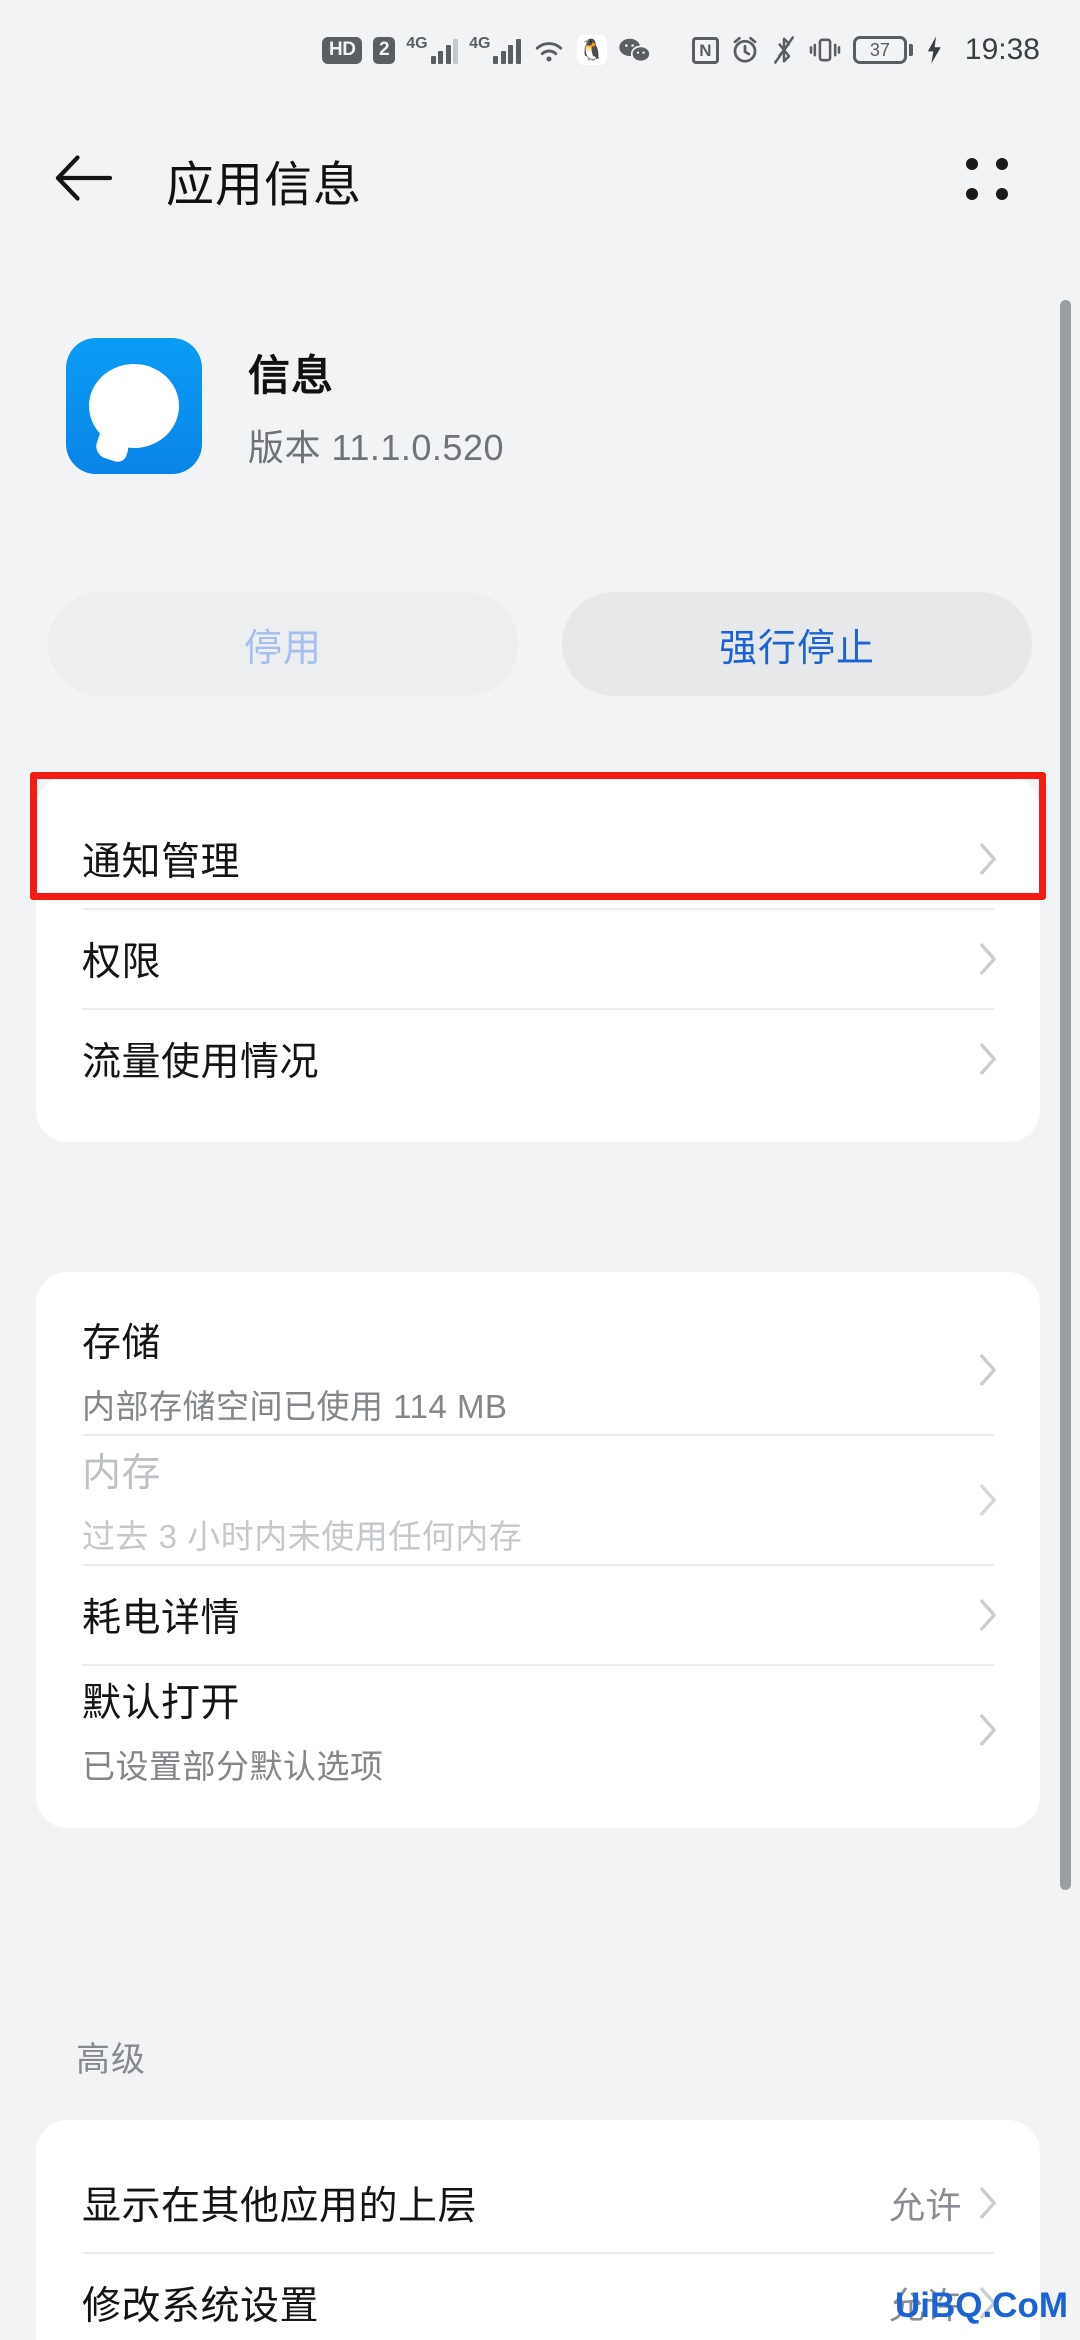 This screenshot has height=2340, width=1080. Describe the element at coordinates (784, 50) in the screenshot. I see `bluetooth-off-icon` at that location.